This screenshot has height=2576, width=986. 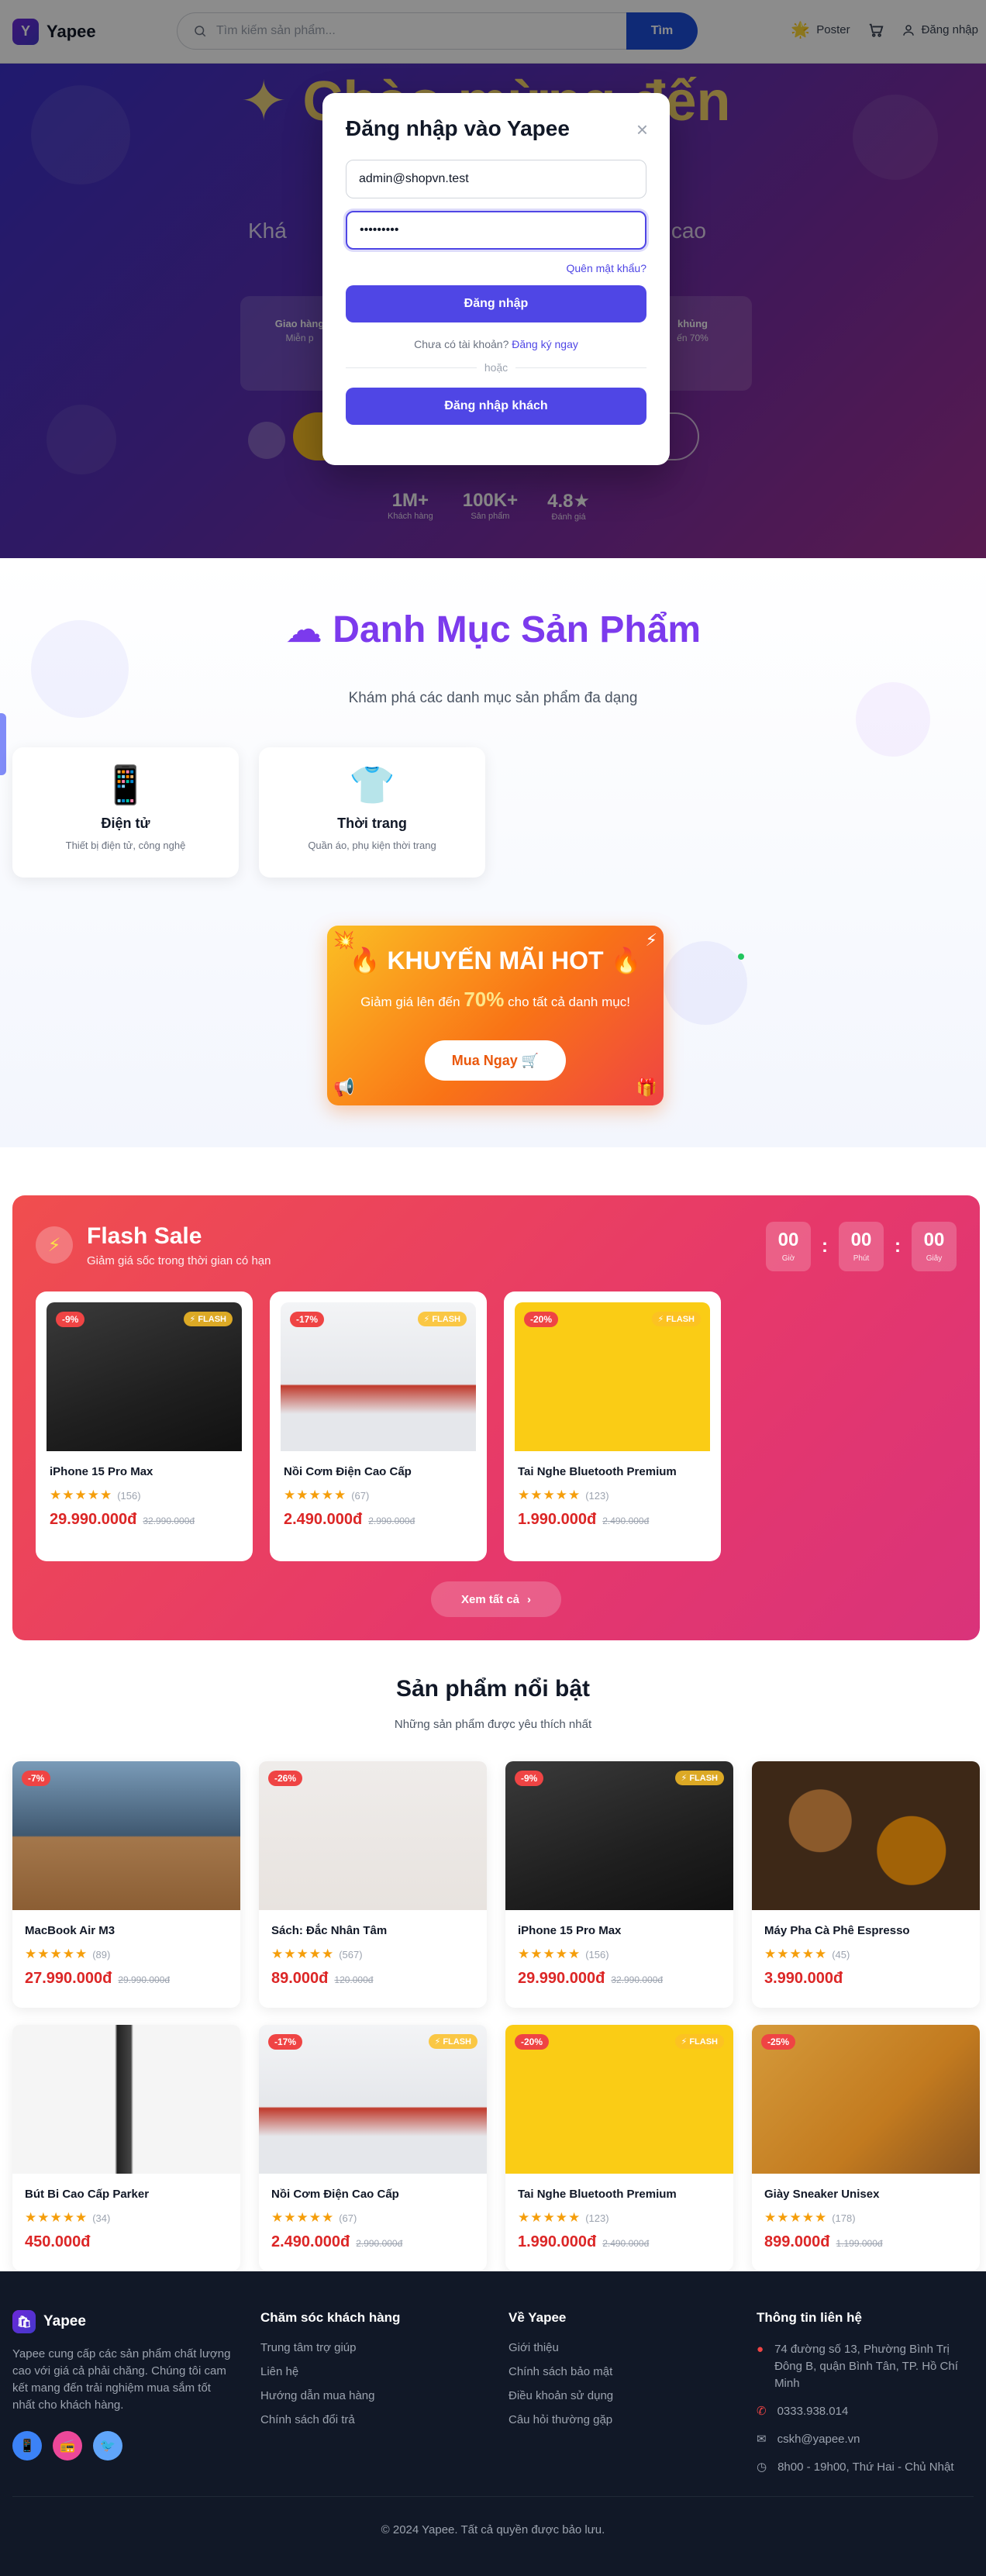 I want to click on category-desc: Quần áo, phụ kiện thời trang, so click(x=372, y=845).